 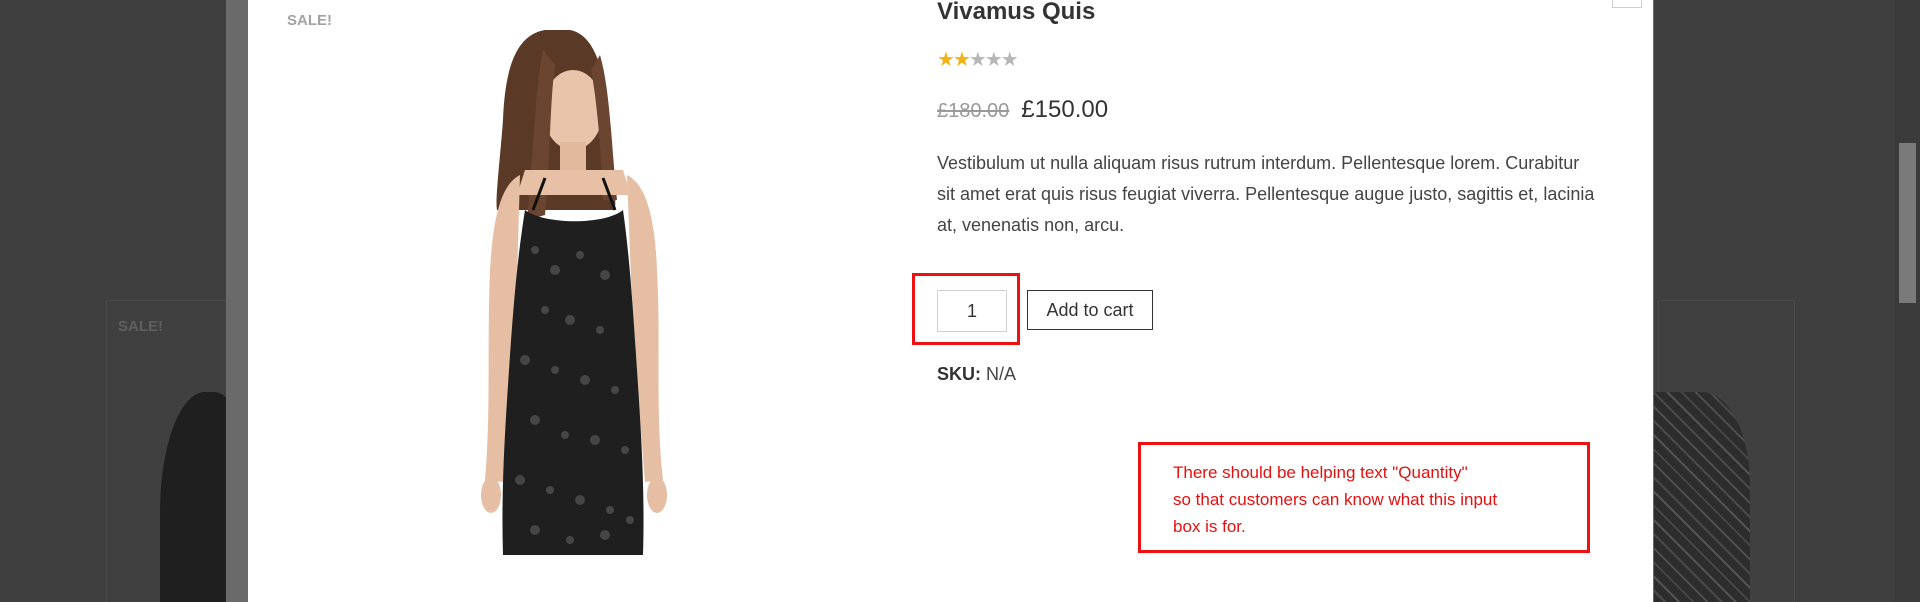 What do you see at coordinates (959, 374) in the screenshot?
I see `sku-label: SKU:` at bounding box center [959, 374].